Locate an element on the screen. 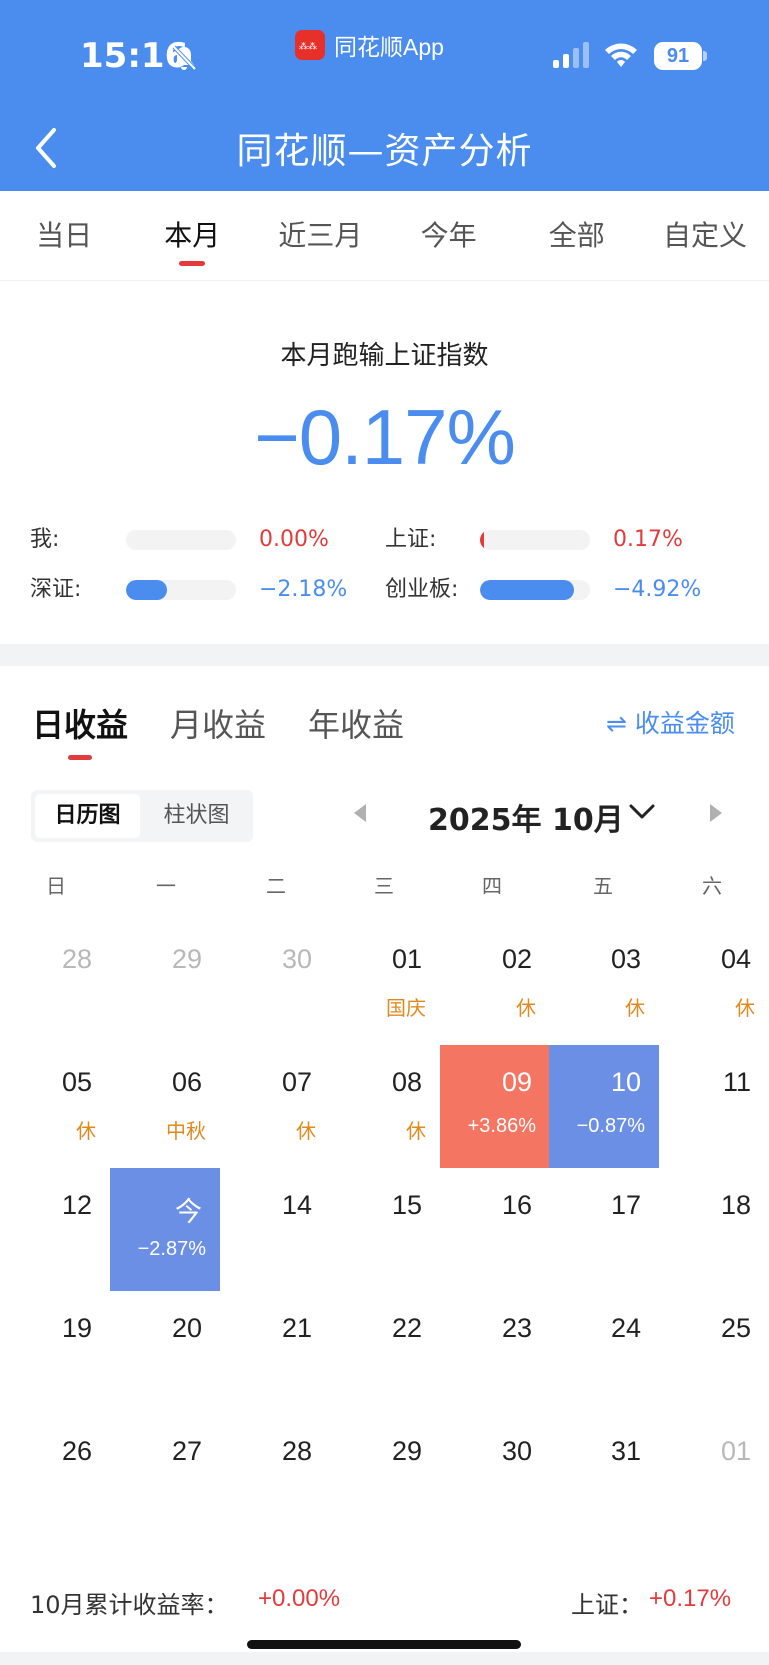 Image resolution: width=769 pixels, height=1665 pixels. calendar-day-cell: 25 is located at coordinates (714, 1352).